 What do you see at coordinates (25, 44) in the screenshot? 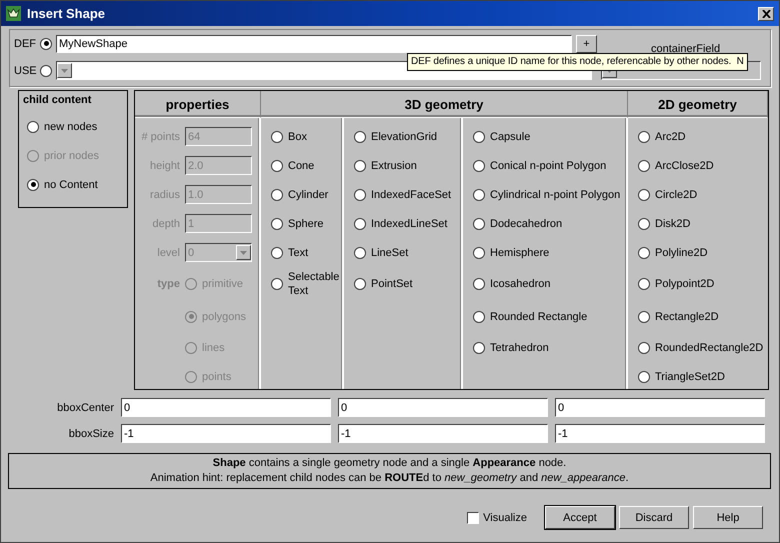
I see `def-label: DEF` at bounding box center [25, 44].